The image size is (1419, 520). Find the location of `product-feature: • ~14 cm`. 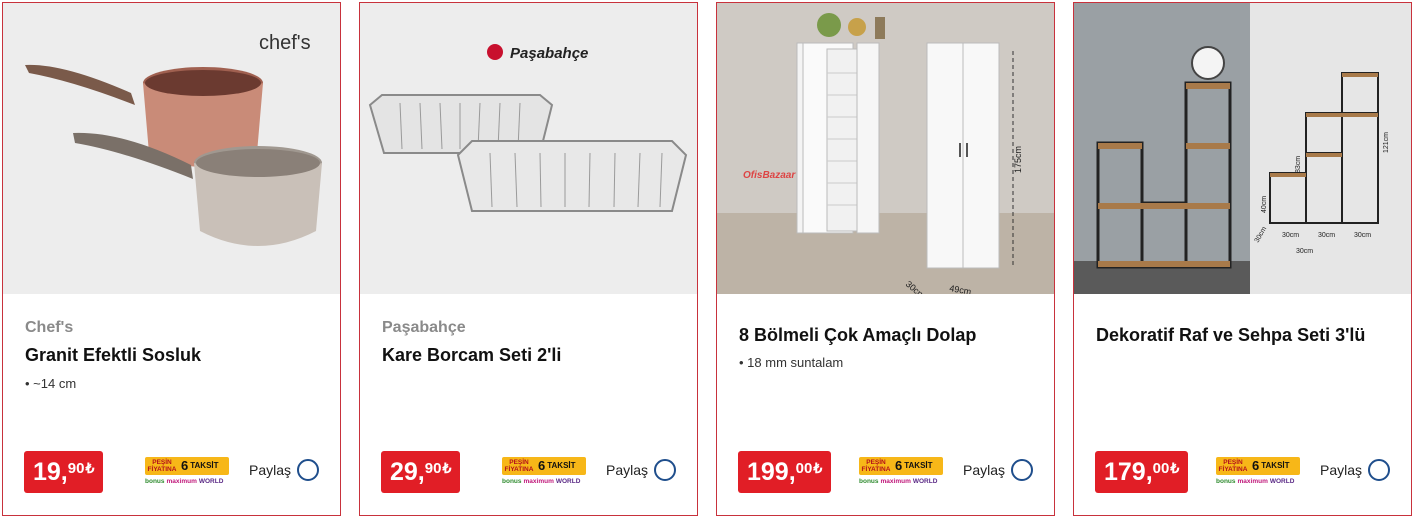

product-feature: • ~14 cm is located at coordinates (51, 383).